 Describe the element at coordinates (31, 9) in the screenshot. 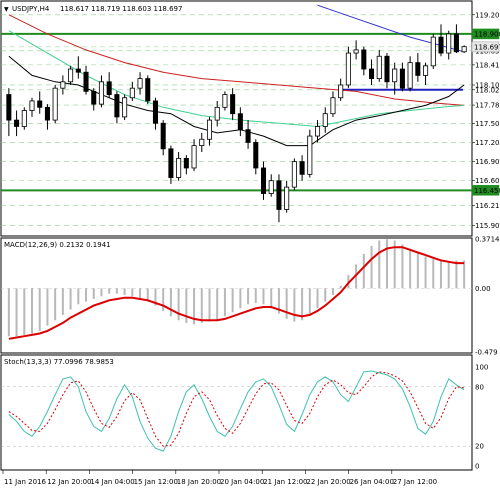

I see `chart-symbol-label: USDJPY,H4` at that location.